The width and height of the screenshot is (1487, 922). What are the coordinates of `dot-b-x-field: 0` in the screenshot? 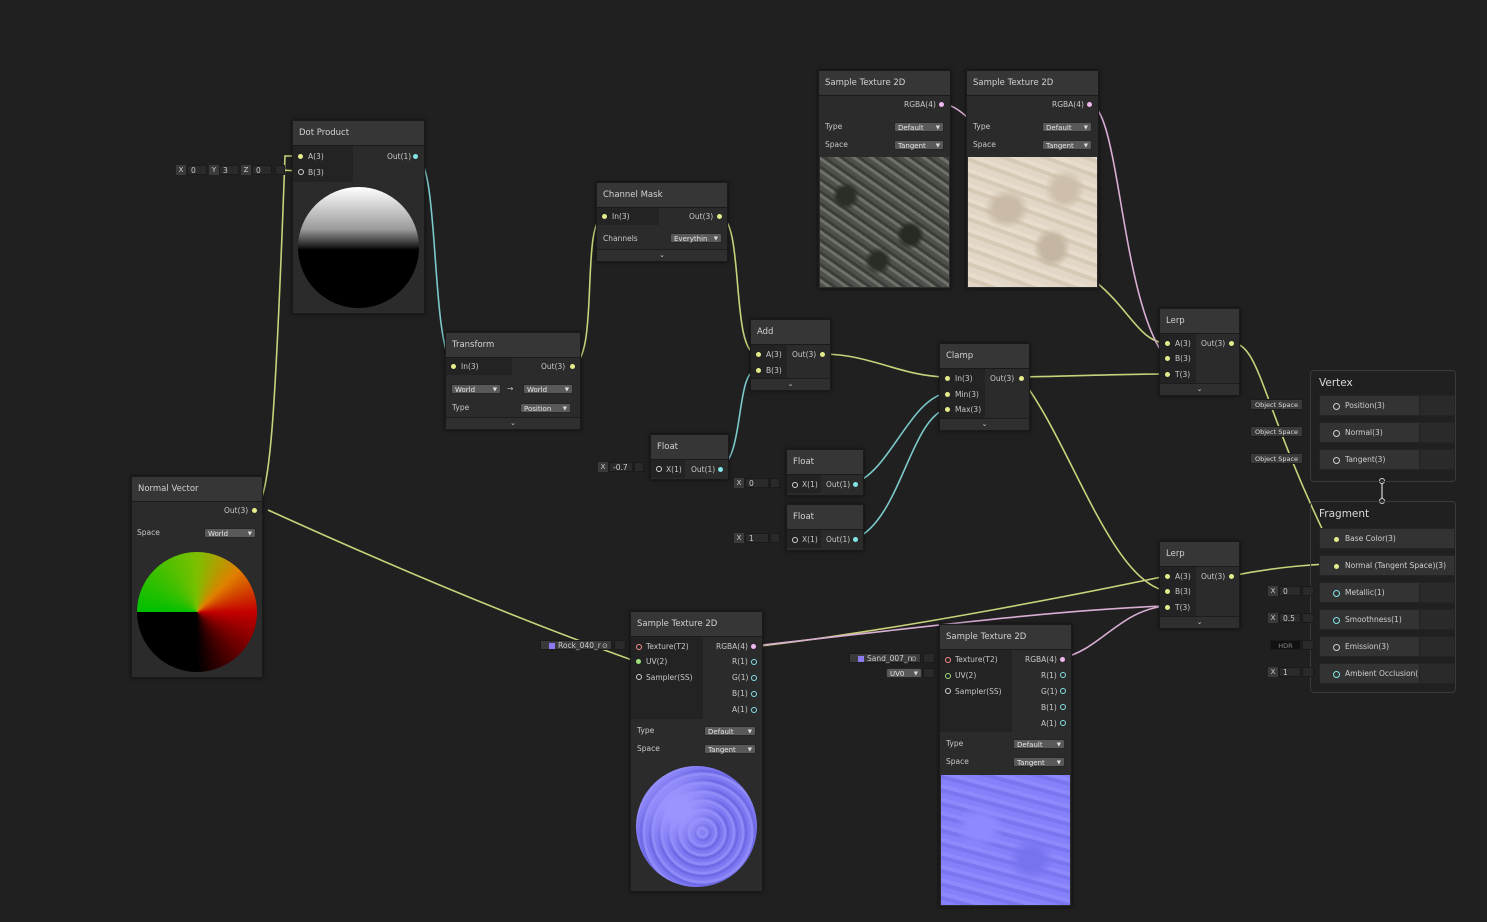 It's located at (197, 170).